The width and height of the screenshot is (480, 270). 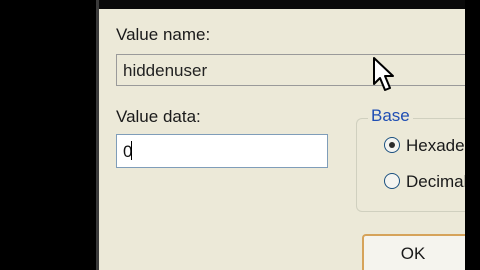 I want to click on radio-selected-icon, so click(x=392, y=145).